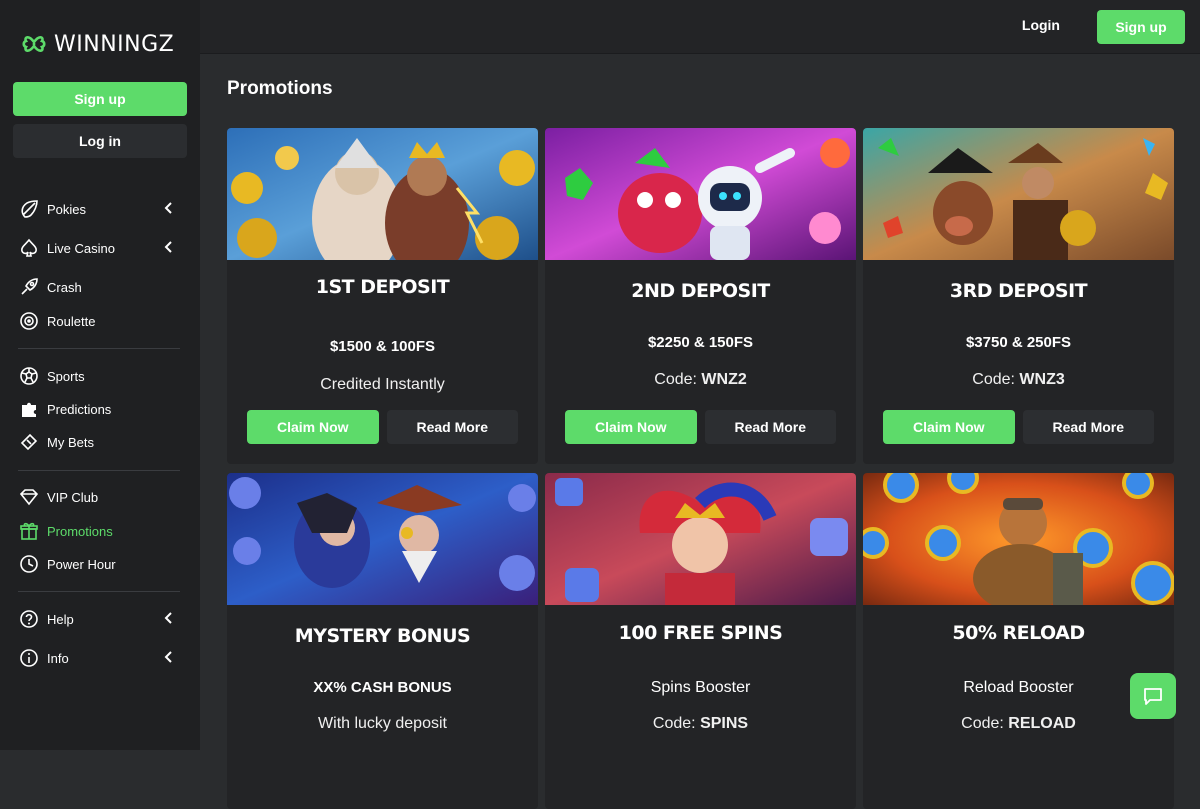 The height and width of the screenshot is (809, 1200). I want to click on sidebar-item-label: Crash, so click(64, 287).